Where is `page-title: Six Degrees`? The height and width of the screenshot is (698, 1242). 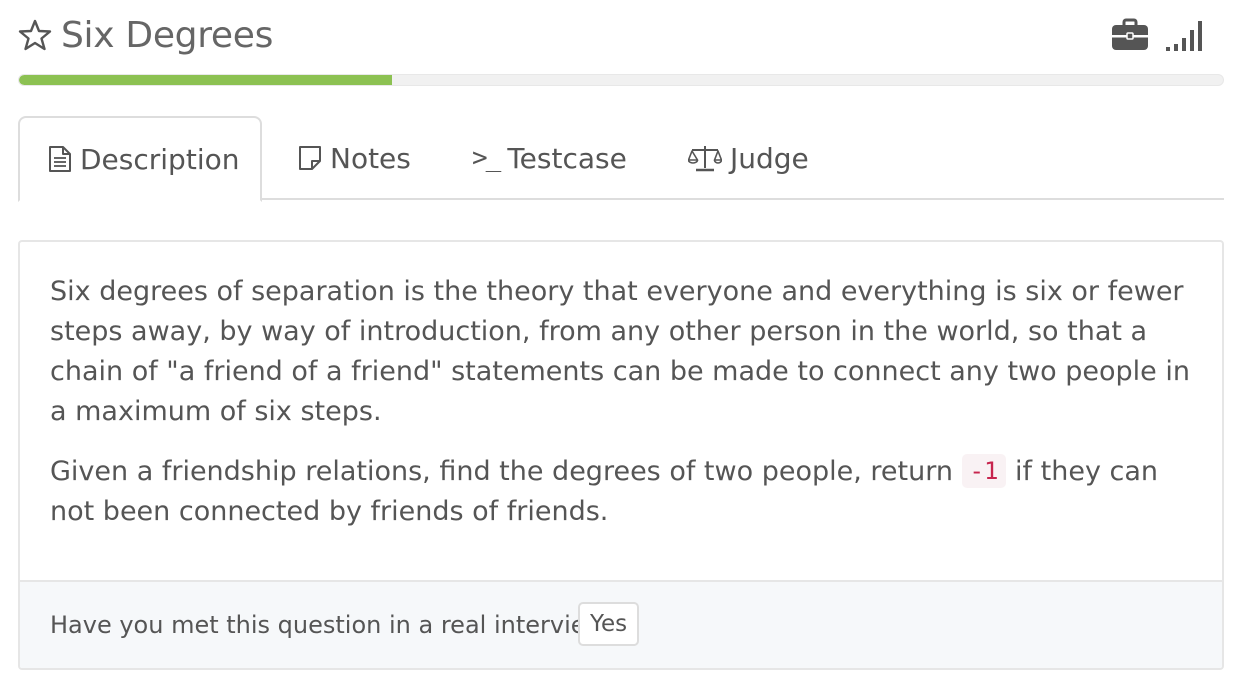 page-title: Six Degrees is located at coordinates (167, 35).